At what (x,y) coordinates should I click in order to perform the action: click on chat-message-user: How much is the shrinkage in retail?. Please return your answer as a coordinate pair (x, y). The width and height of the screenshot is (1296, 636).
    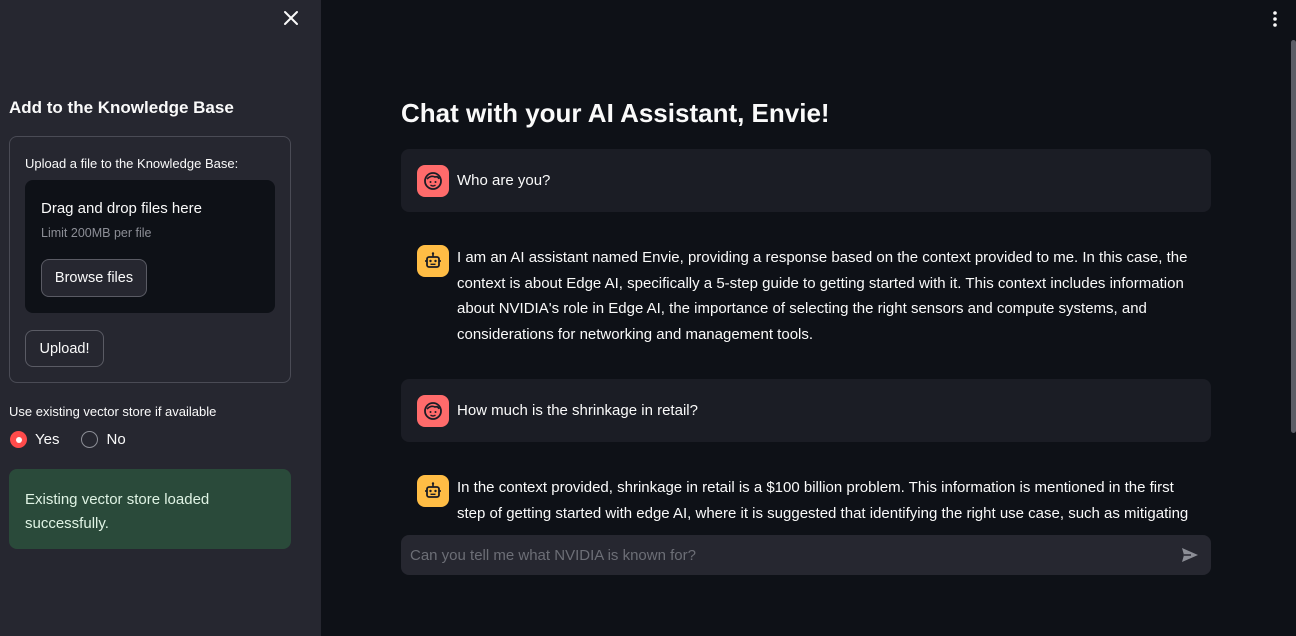
    Looking at the image, I should click on (806, 410).